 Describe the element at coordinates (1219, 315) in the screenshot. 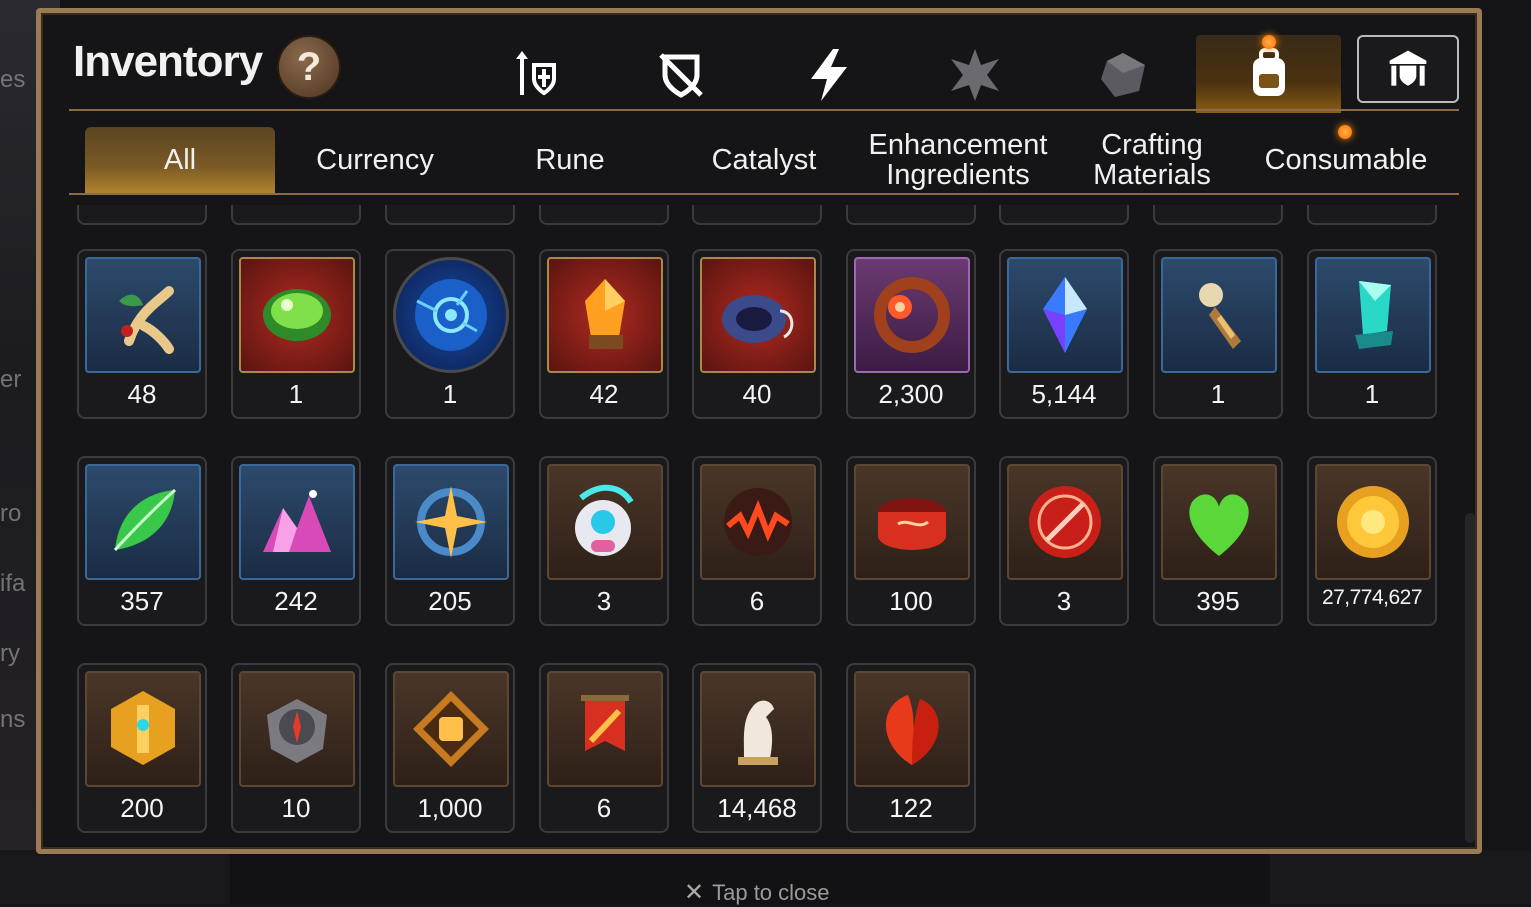

I see `bookmark-charm-icon` at that location.